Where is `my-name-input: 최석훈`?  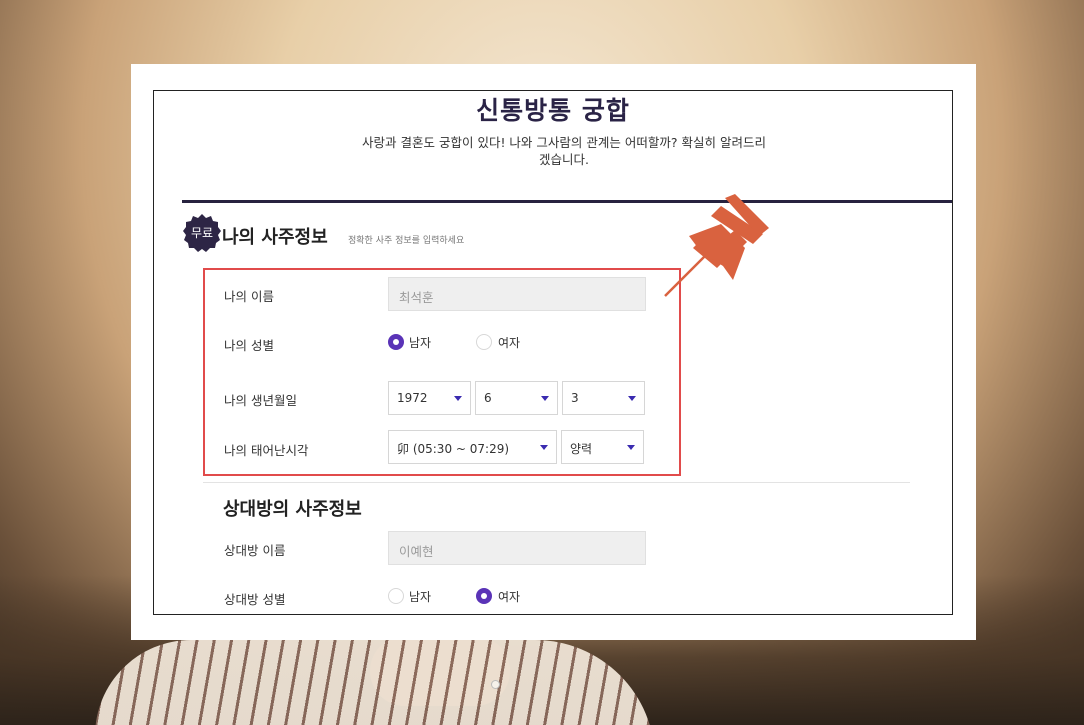 my-name-input: 최석훈 is located at coordinates (517, 294).